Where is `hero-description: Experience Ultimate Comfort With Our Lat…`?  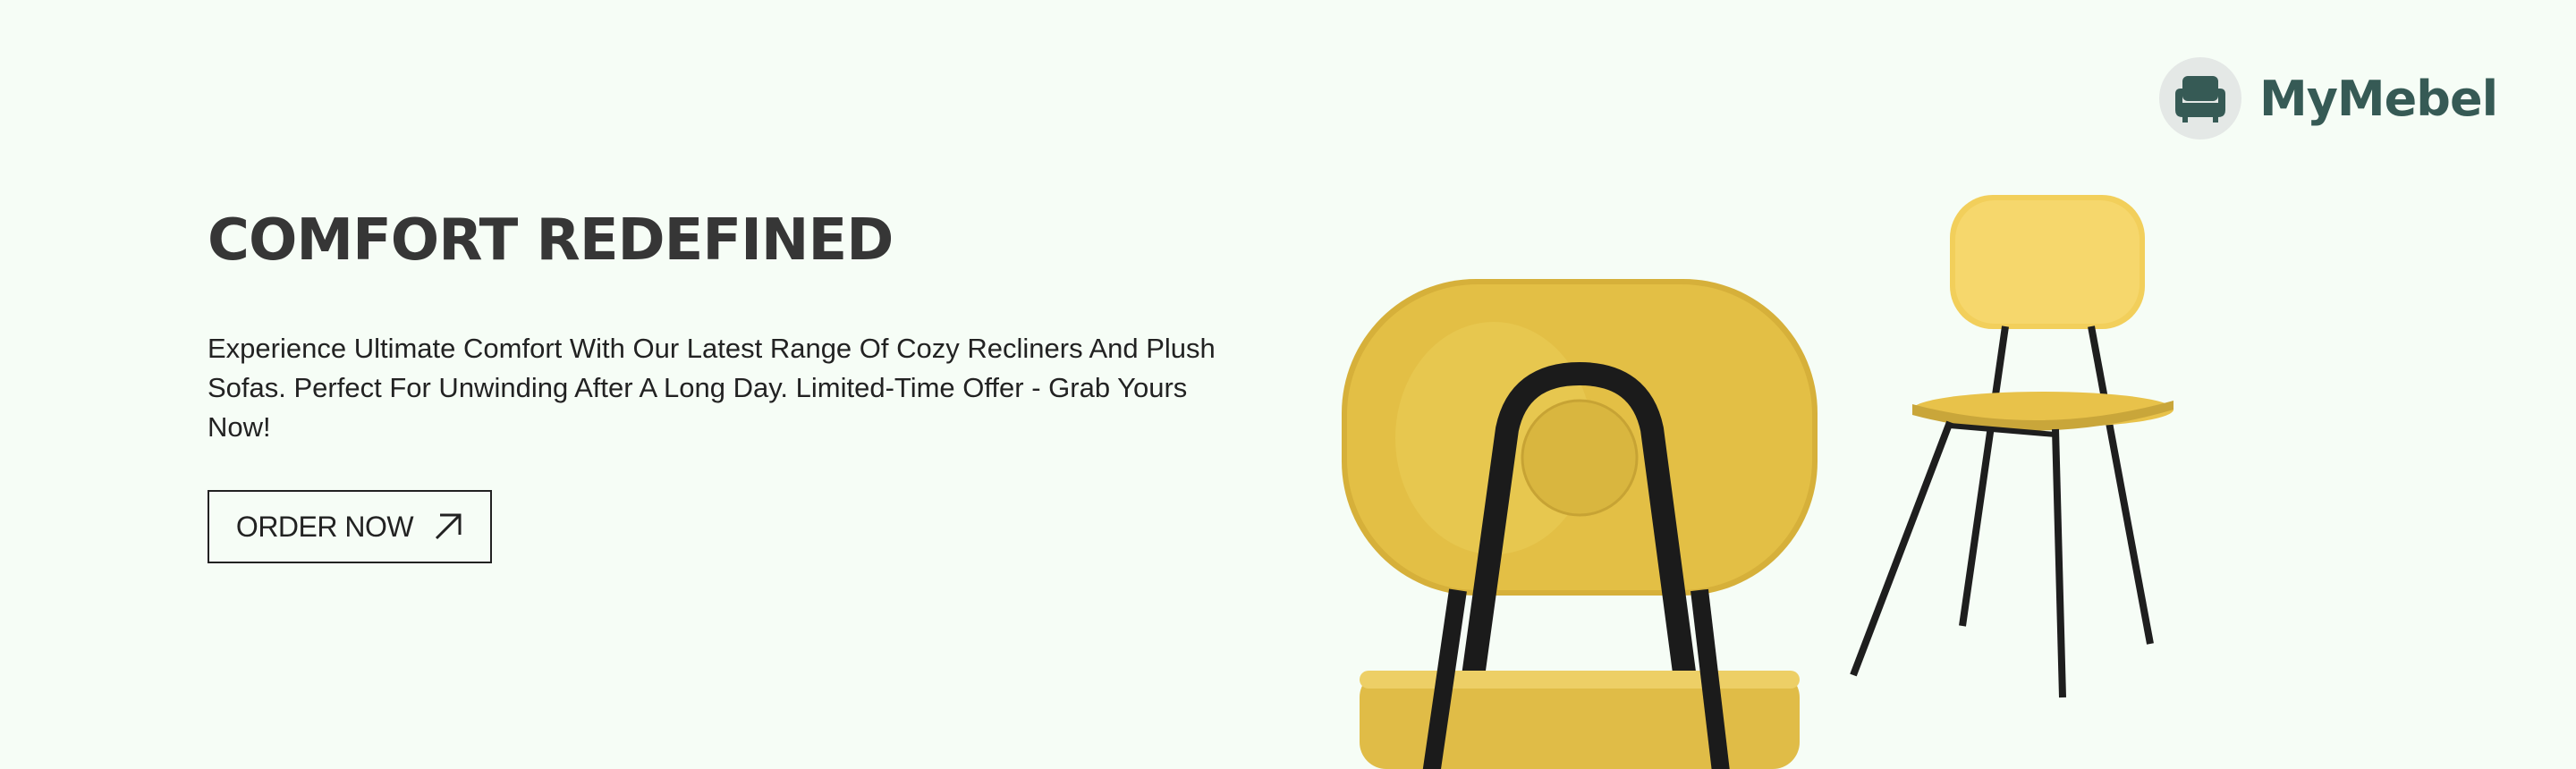 hero-description: Experience Ultimate Comfort With Our Lat… is located at coordinates (712, 388).